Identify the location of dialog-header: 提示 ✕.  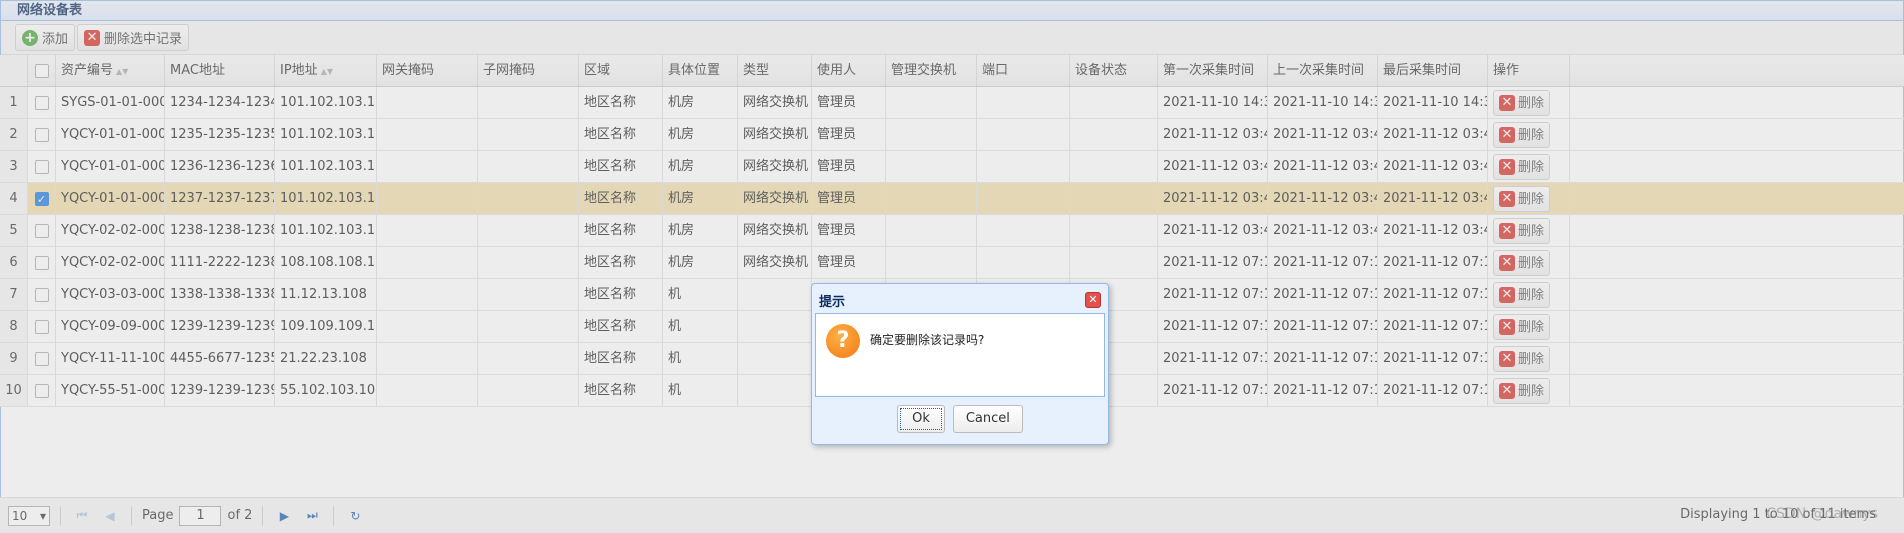
(960, 300).